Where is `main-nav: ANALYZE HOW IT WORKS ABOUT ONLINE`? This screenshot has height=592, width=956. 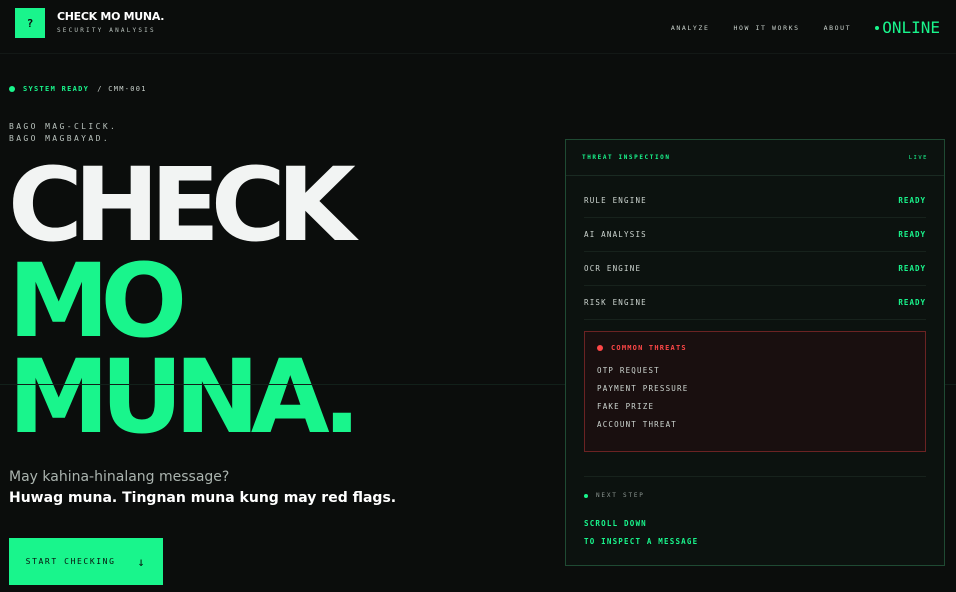
main-nav: ANALYZE HOW IT WORKS ABOUT ONLINE is located at coordinates (805, 27).